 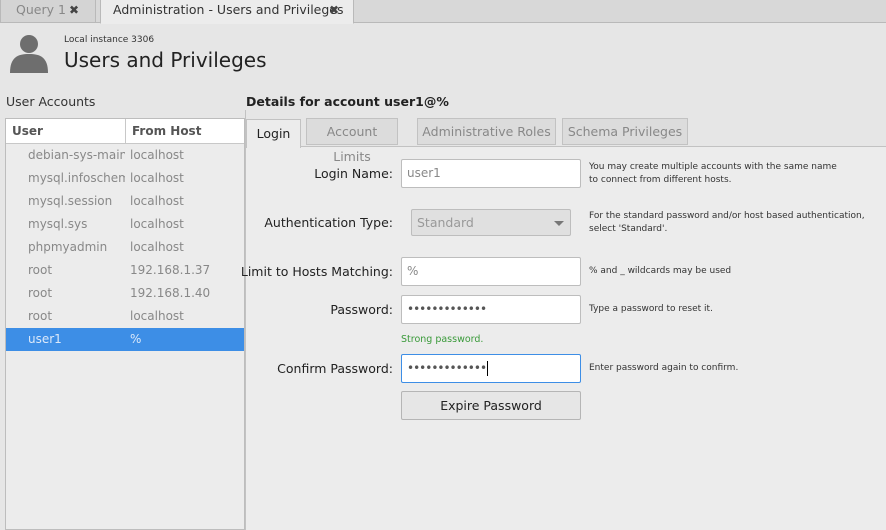 What do you see at coordinates (125, 224) in the screenshot?
I see `account-row: mysql.sys localhost` at bounding box center [125, 224].